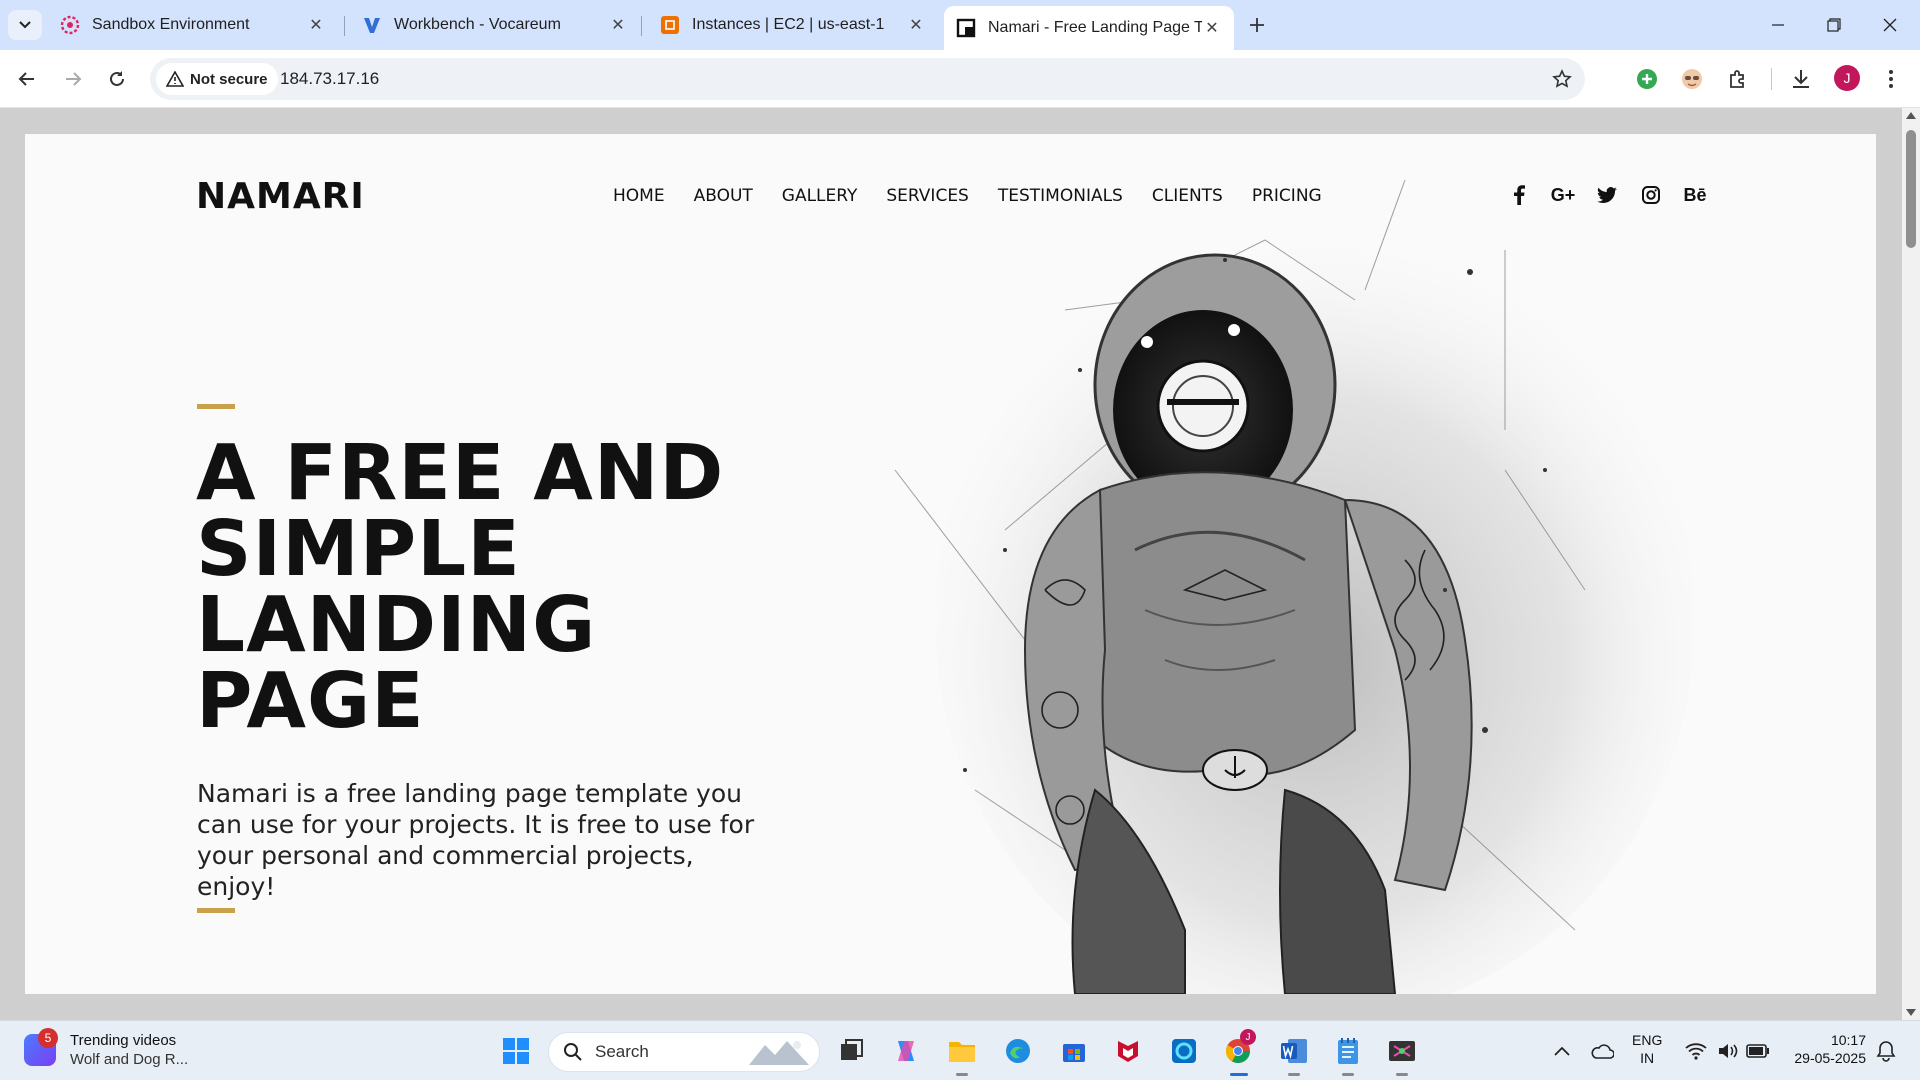 This screenshot has width=1920, height=1080. I want to click on restore-button, so click(1834, 25).